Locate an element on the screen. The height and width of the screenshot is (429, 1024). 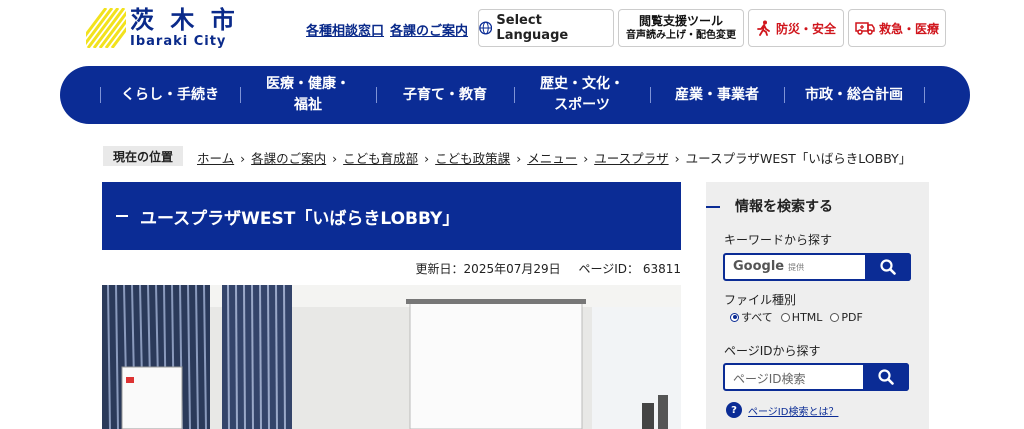
city-logo: 茨 木 市 Ibaraki City is located at coordinates (166, 30).